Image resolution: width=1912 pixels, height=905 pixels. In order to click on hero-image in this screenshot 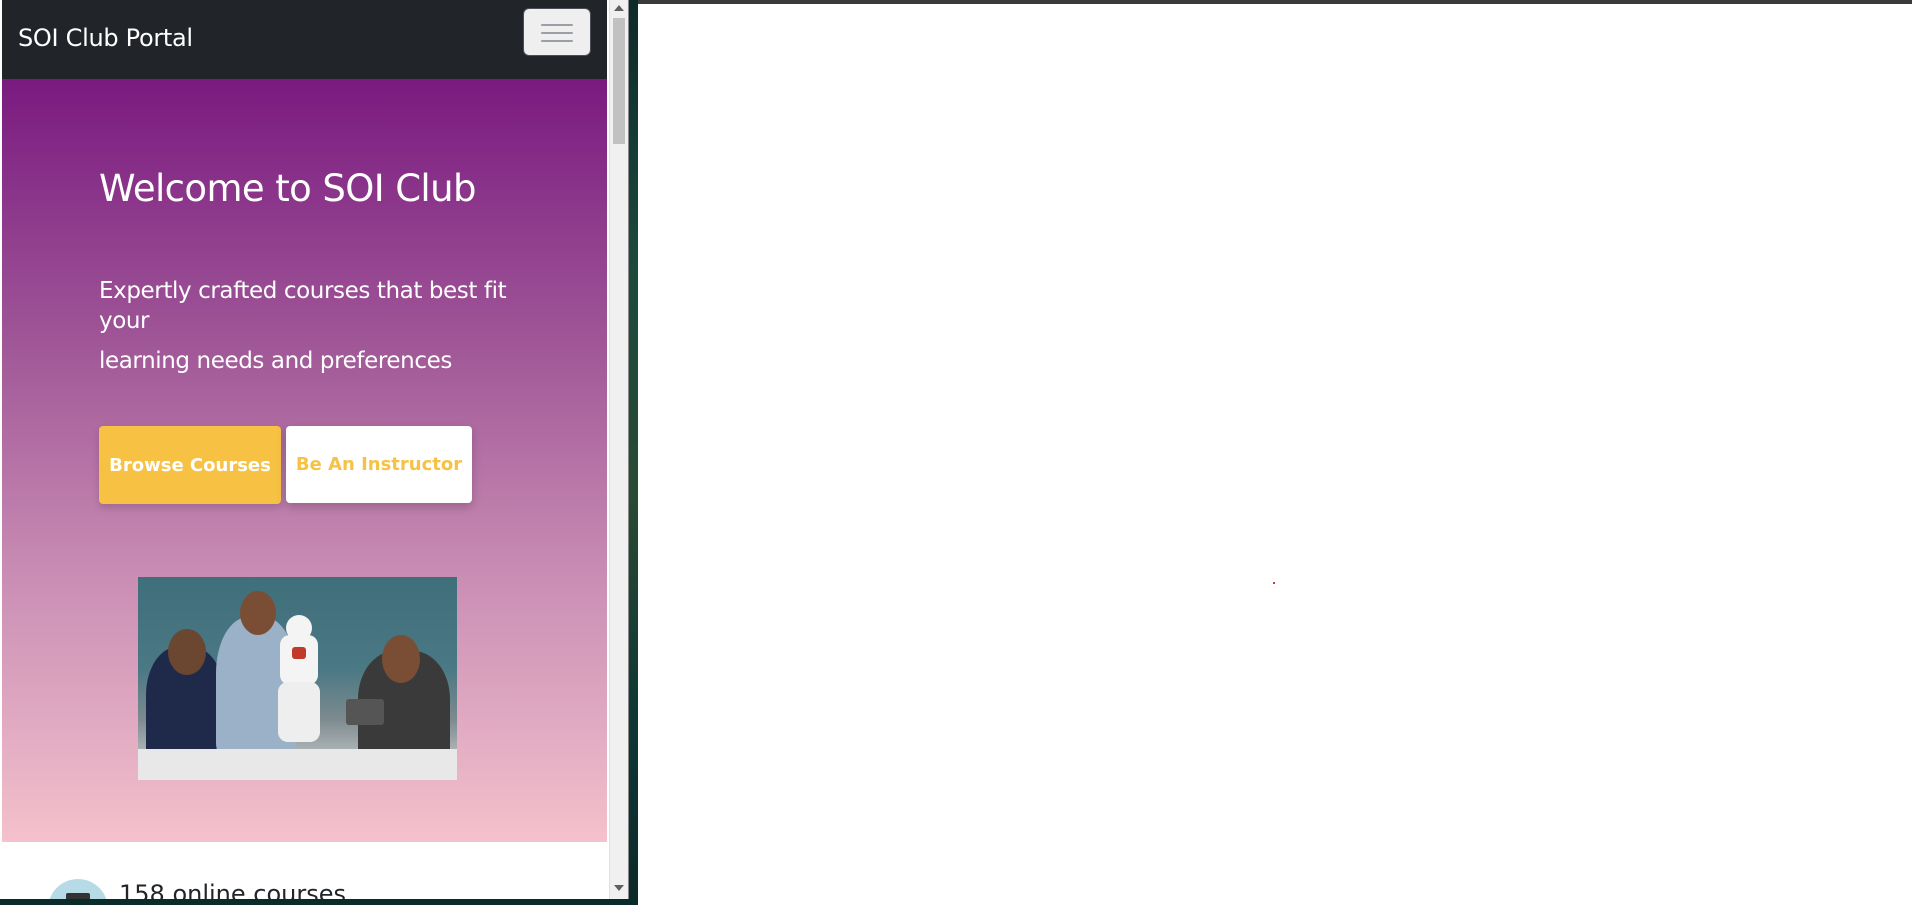, I will do `click(297, 678)`.